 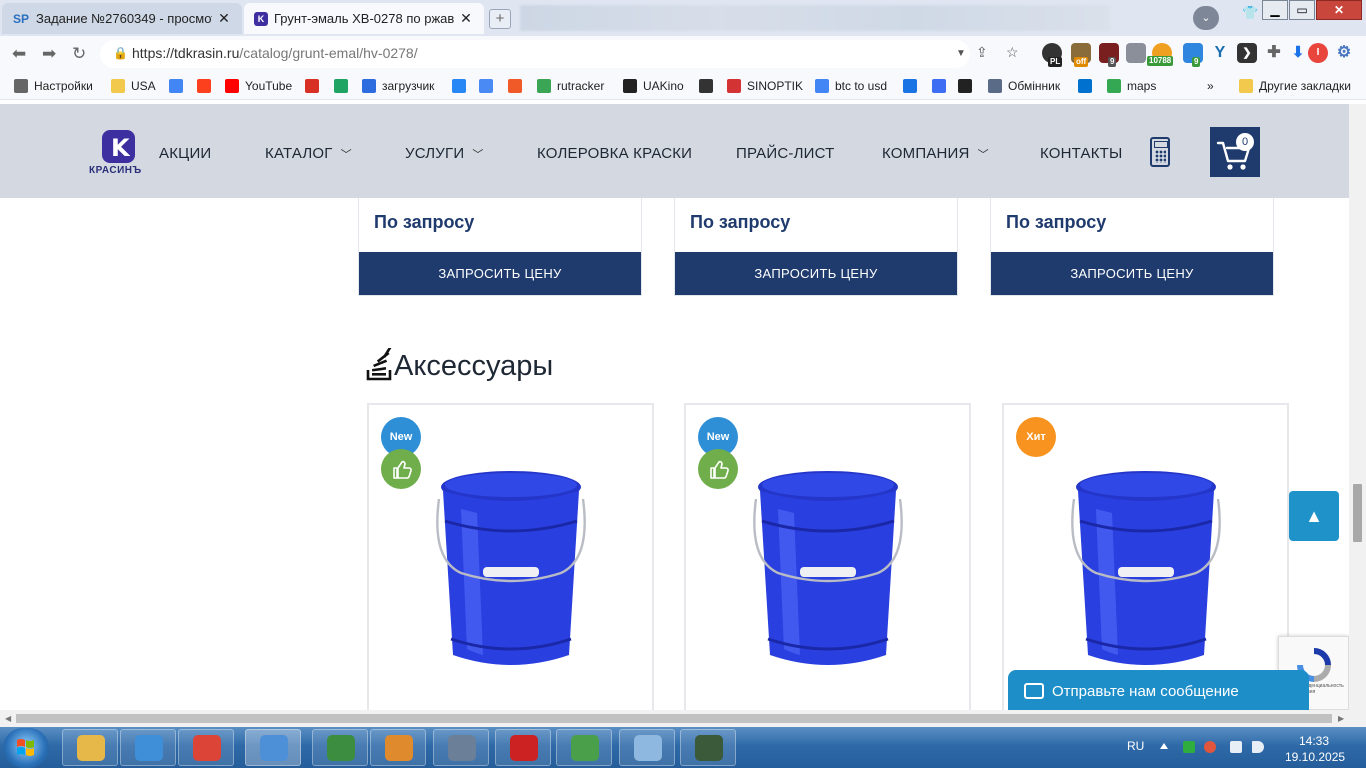 What do you see at coordinates (851, 86) in the screenshot?
I see `bookmark-item: btc to usd` at bounding box center [851, 86].